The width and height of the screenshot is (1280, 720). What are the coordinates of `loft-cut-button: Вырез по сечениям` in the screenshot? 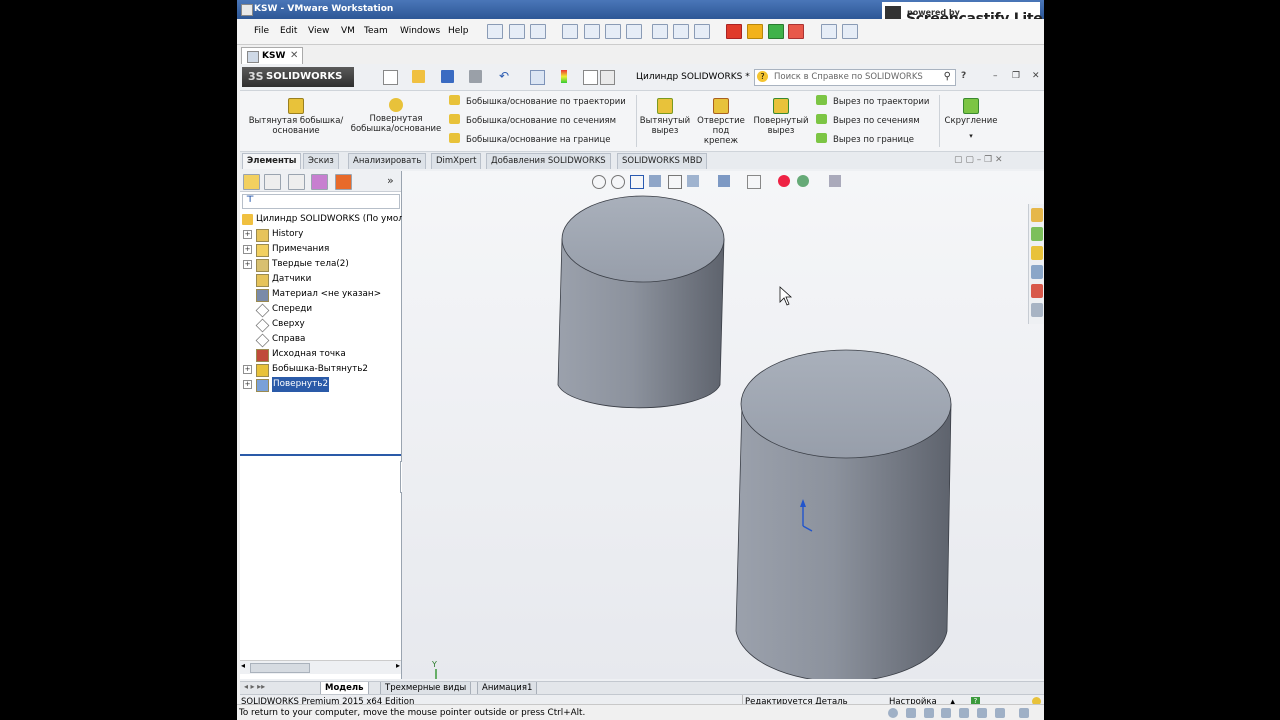 It's located at (868, 120).